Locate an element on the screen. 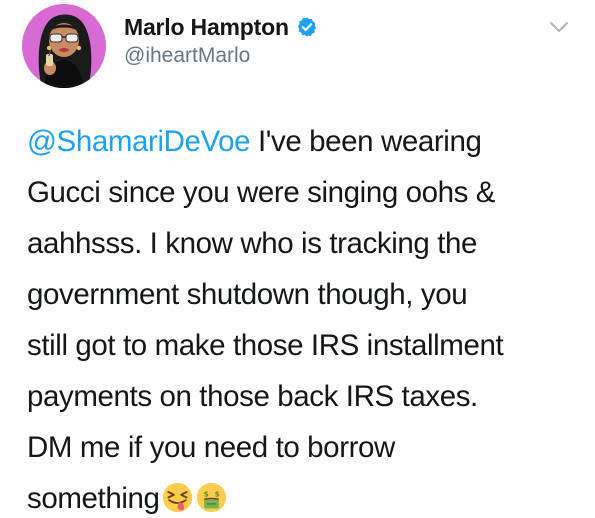 Image resolution: width=595 pixels, height=518 pixels. tweet-line-4: government shutdown though, you is located at coordinates (247, 294).